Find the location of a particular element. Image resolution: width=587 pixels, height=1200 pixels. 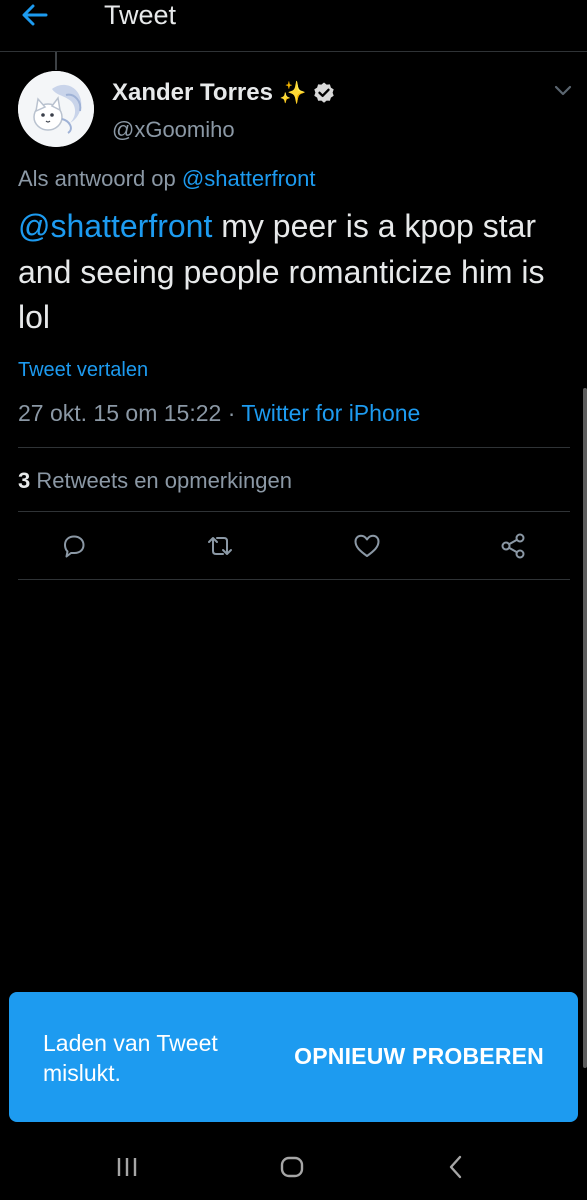

share-button is located at coordinates (513, 546).